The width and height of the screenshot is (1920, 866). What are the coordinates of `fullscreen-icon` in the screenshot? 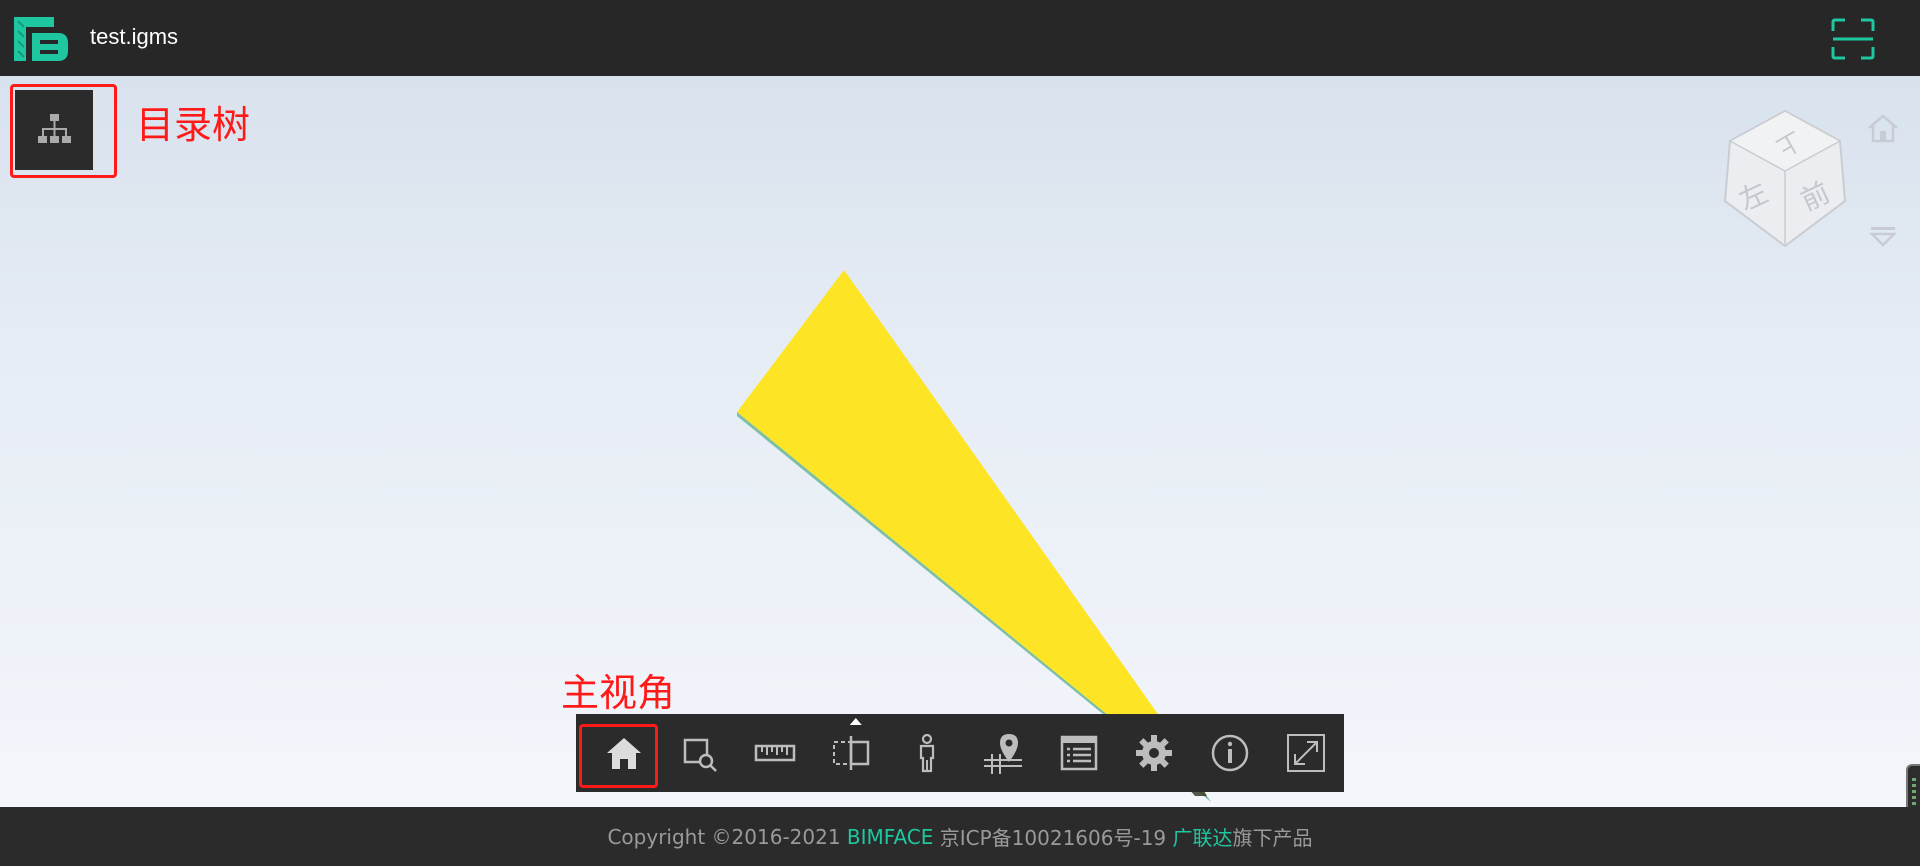 It's located at (1306, 753).